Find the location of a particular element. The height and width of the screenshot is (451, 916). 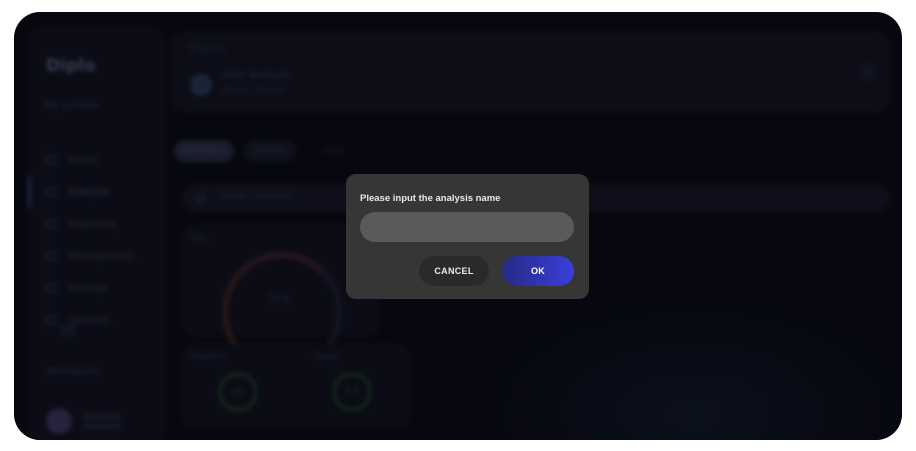

cancel-button: CANCEL is located at coordinates (454, 271).